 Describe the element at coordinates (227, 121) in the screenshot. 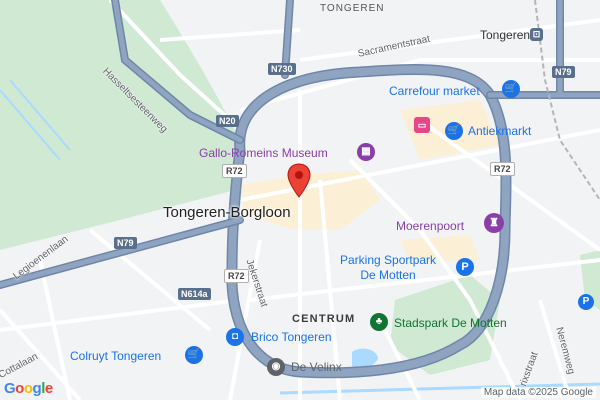

I see `route-shield-n20: N20` at that location.